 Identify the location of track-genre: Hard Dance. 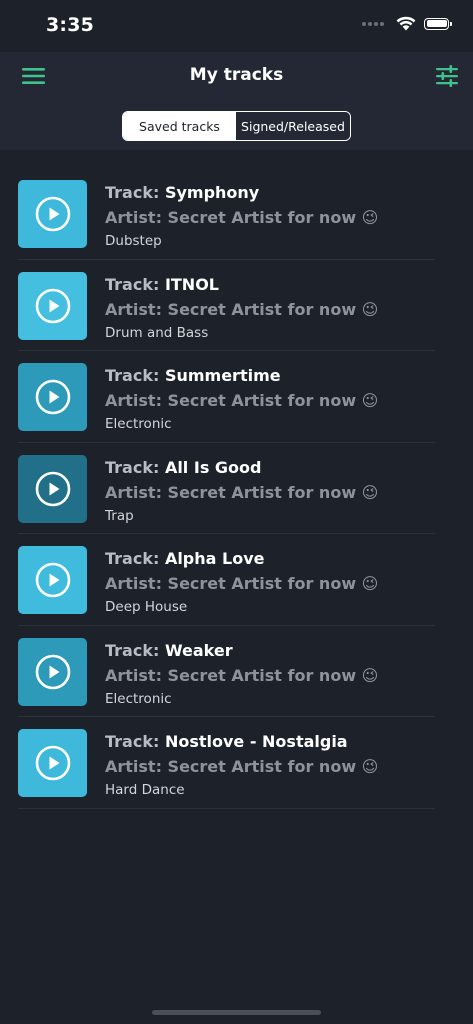
(145, 790).